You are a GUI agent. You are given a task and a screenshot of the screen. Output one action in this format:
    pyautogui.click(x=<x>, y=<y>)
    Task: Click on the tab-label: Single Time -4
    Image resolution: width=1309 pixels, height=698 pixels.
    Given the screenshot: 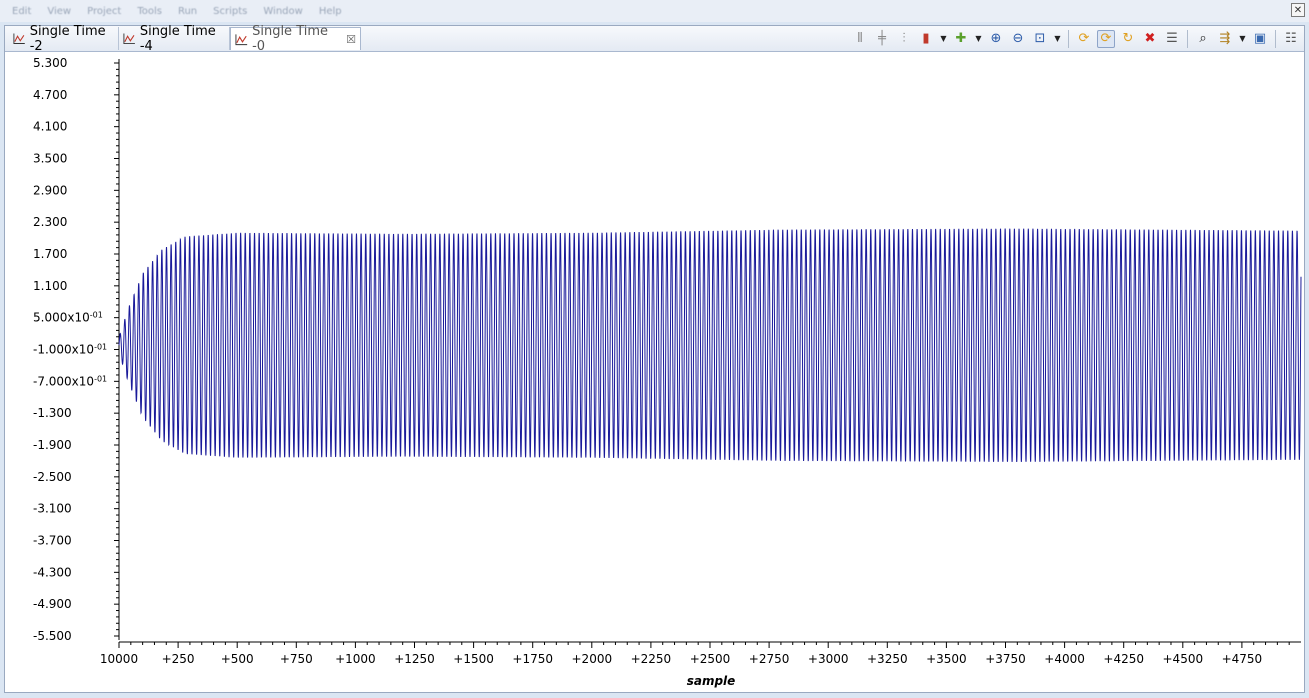 What is the action you would take?
    pyautogui.click(x=177, y=38)
    